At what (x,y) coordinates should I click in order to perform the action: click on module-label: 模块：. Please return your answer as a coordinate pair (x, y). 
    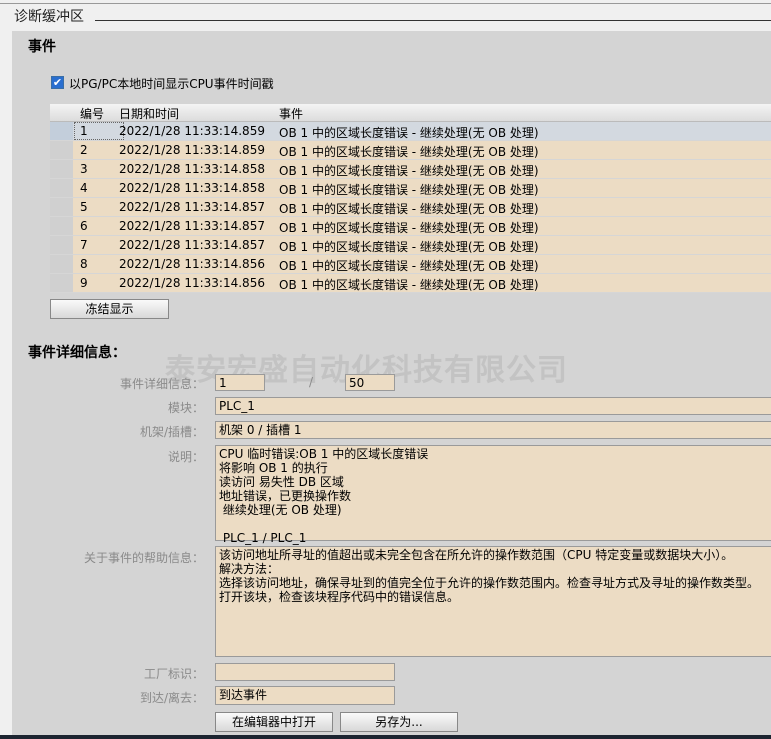
    Looking at the image, I should click on (185, 408).